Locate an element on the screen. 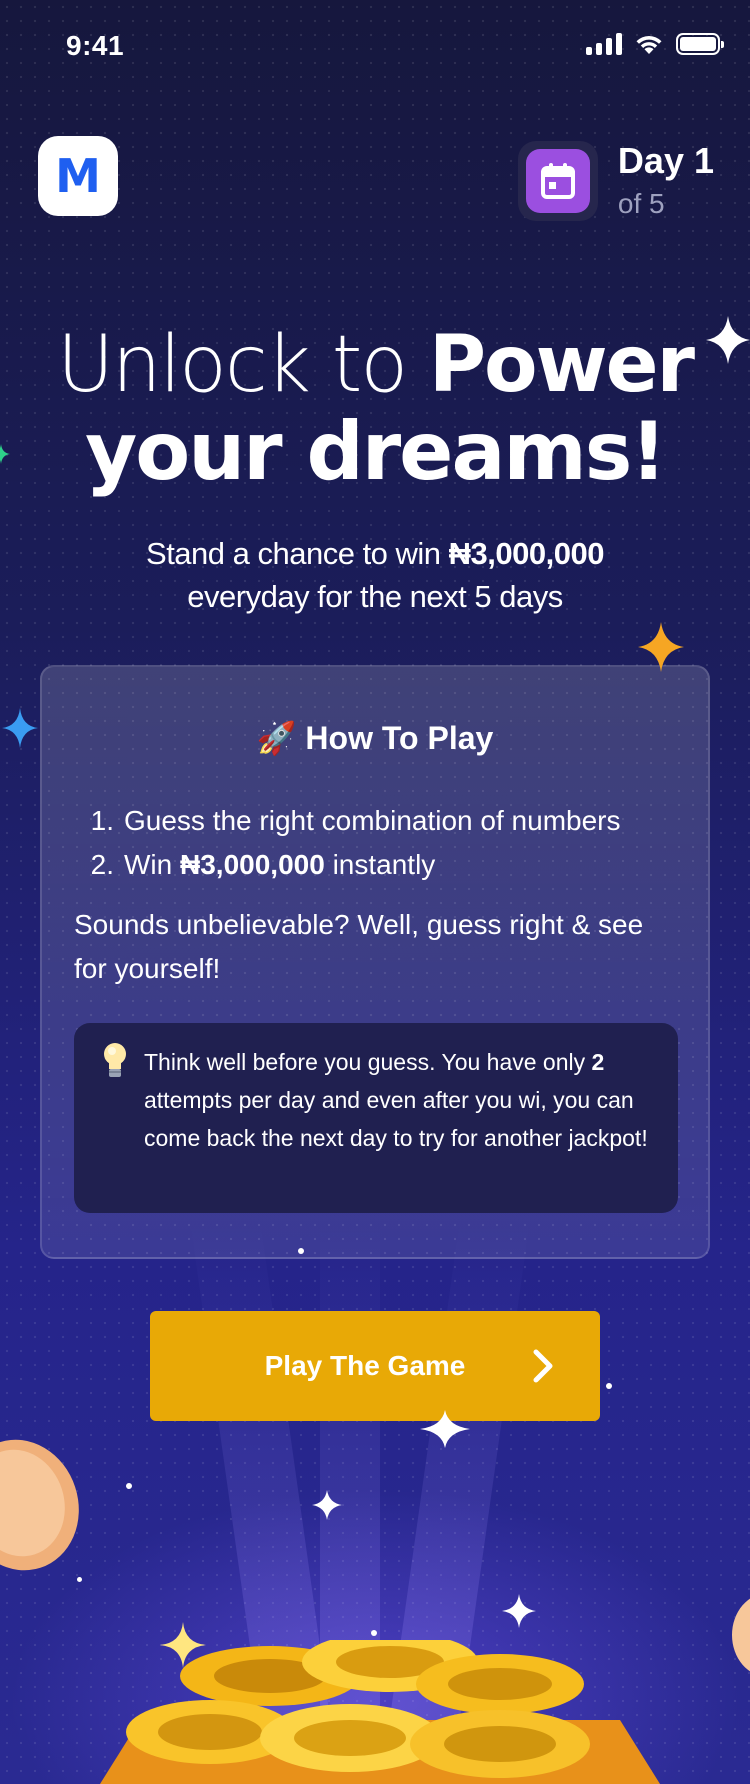 Image resolution: width=750 pixels, height=1784 pixels. status-bar: 9:41 is located at coordinates (375, 48).